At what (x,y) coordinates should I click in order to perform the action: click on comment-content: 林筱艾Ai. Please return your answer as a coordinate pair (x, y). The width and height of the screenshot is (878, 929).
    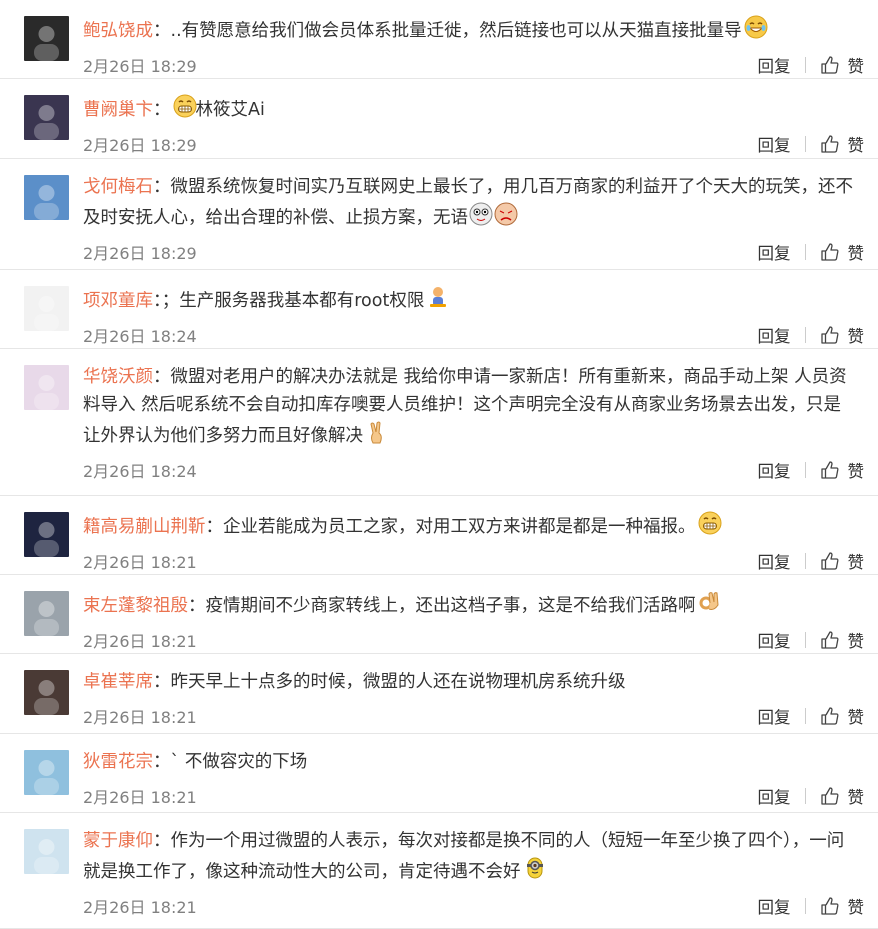
    Looking at the image, I should click on (230, 110).